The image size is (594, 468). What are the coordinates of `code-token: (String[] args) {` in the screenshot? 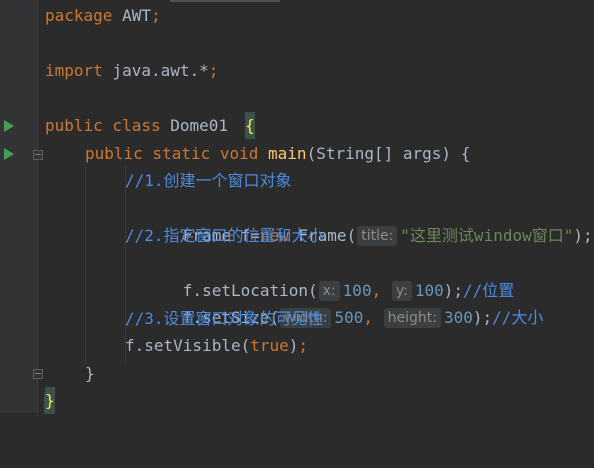 It's located at (388, 153).